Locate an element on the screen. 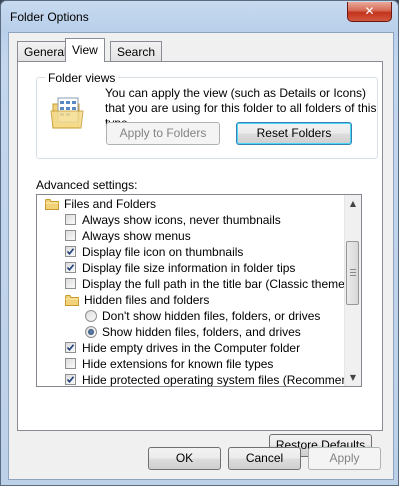 Image resolution: width=399 pixels, height=486 pixels. scroll-down-icon: ▼ is located at coordinates (353, 377).